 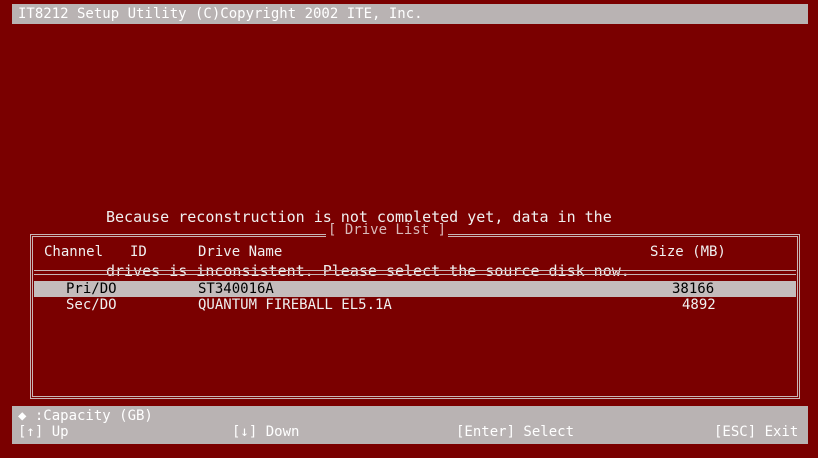 What do you see at coordinates (43, 432) in the screenshot?
I see `up-key-hint: [↑] Up` at bounding box center [43, 432].